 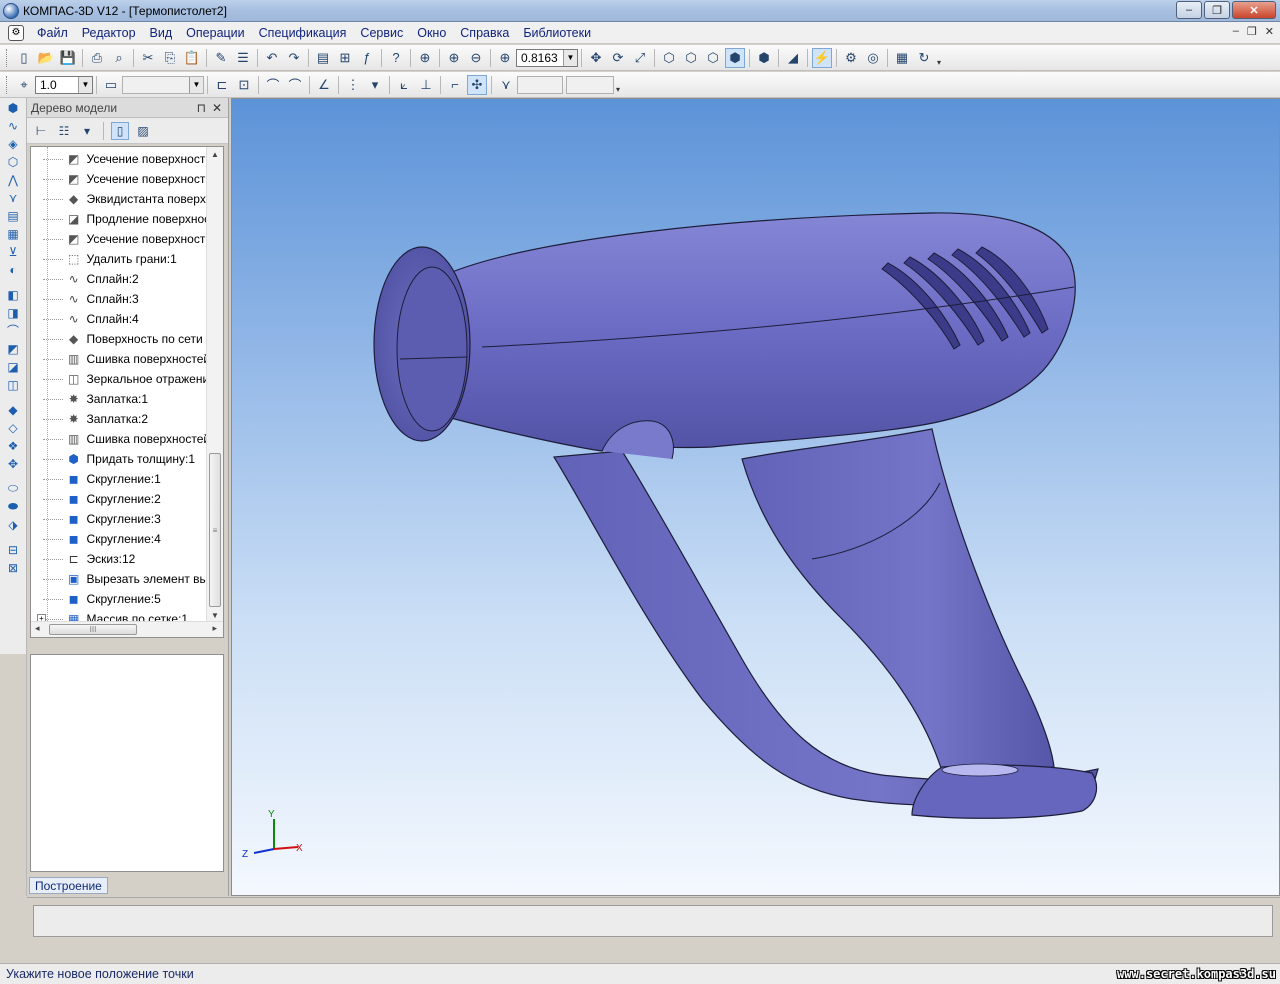 I want to click on hidden-lines-icon: ⬡, so click(x=691, y=58).